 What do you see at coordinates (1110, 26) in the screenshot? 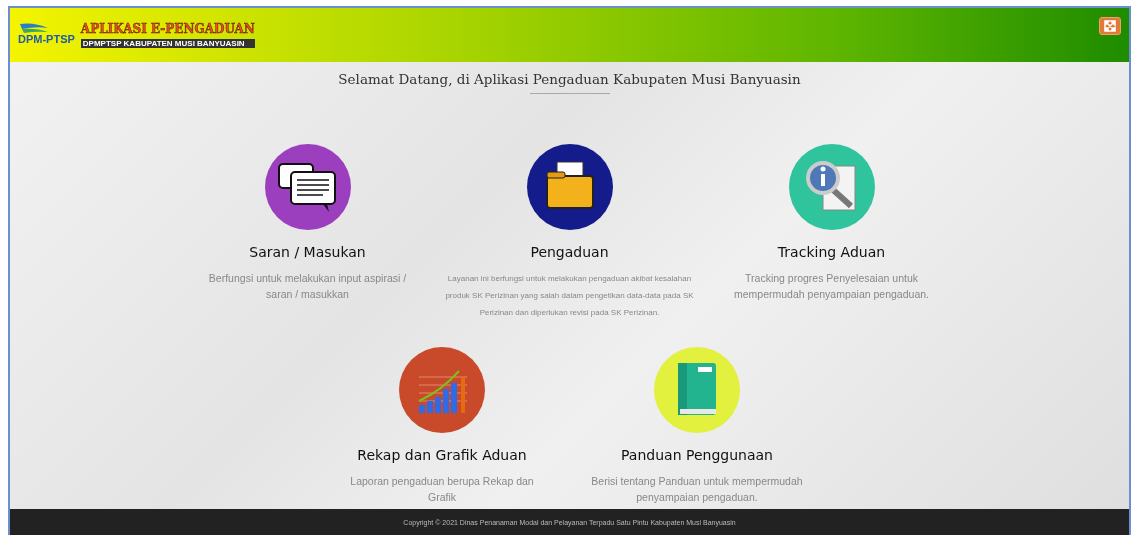
I see `fullscreen-button` at bounding box center [1110, 26].